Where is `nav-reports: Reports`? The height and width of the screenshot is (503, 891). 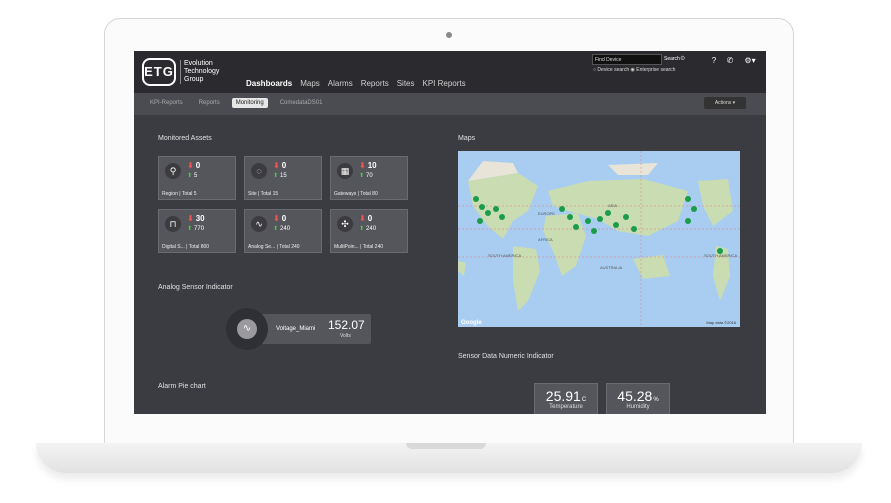
nav-reports: Reports is located at coordinates (375, 83).